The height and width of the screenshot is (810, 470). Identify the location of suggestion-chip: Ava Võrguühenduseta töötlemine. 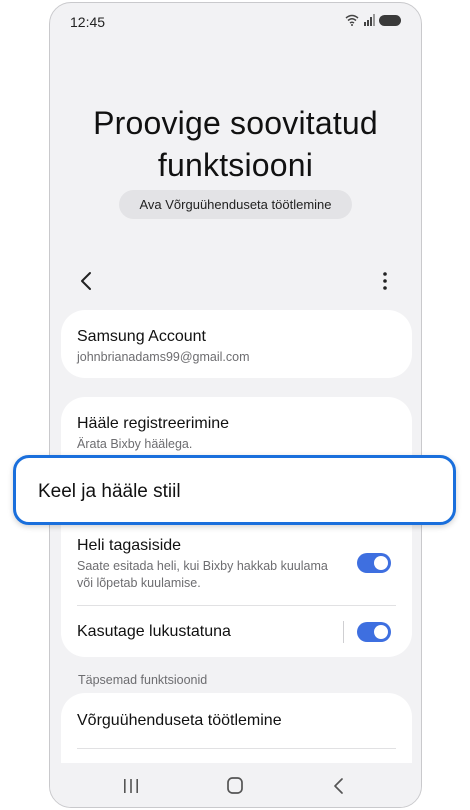
(235, 204).